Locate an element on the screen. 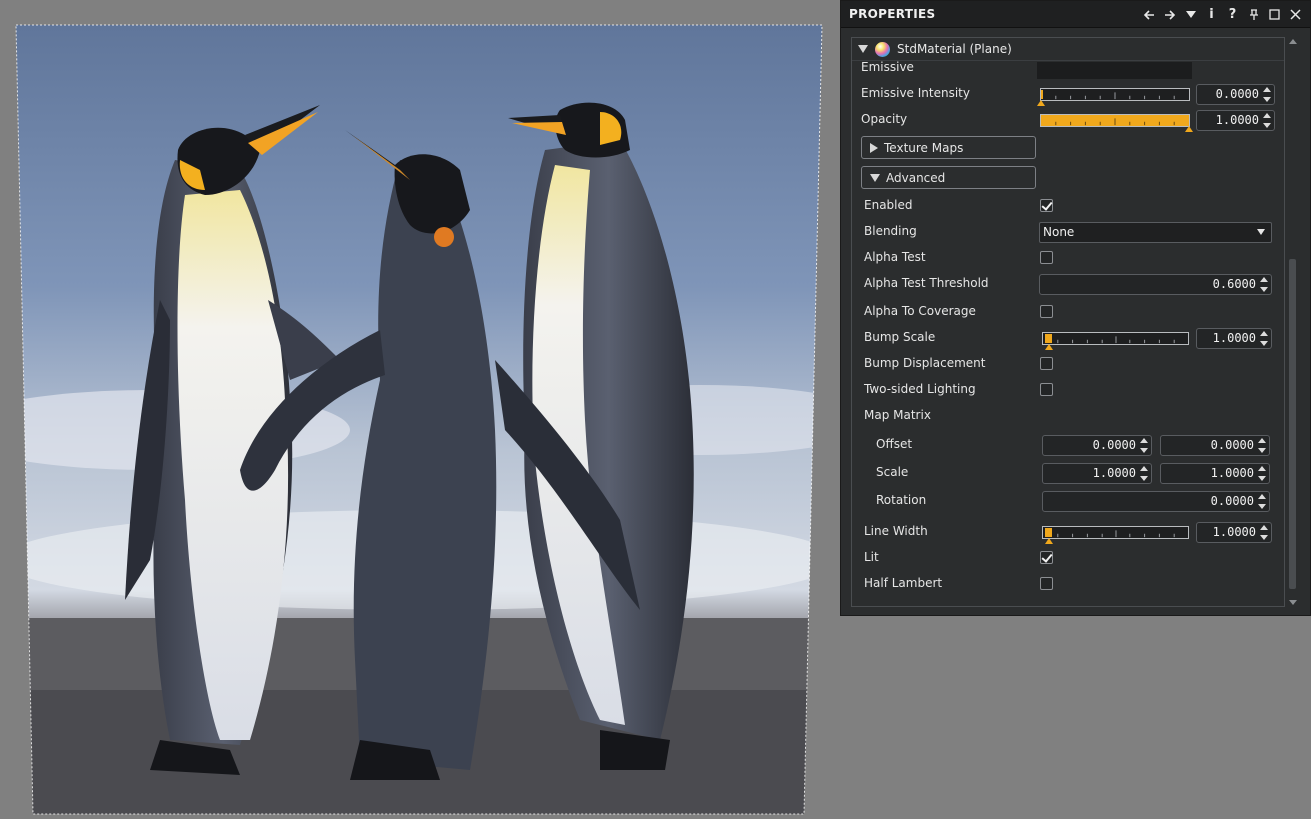 This screenshot has height=819, width=1311. rotation-value: 0.0000 is located at coordinates (1232, 501).